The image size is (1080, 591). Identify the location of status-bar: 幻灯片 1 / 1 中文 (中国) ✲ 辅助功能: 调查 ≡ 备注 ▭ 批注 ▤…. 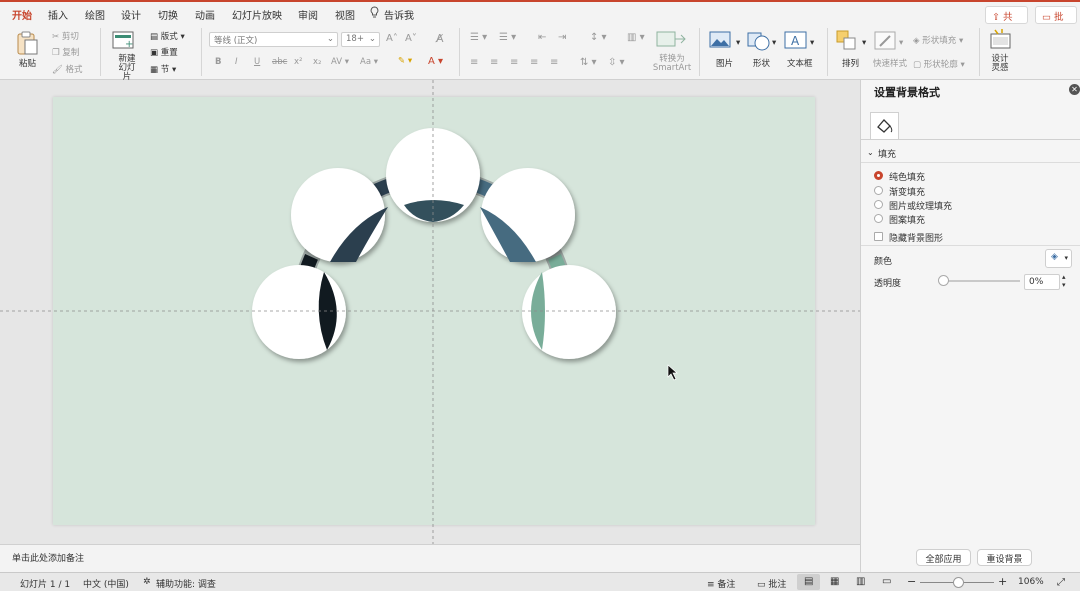
(540, 581).